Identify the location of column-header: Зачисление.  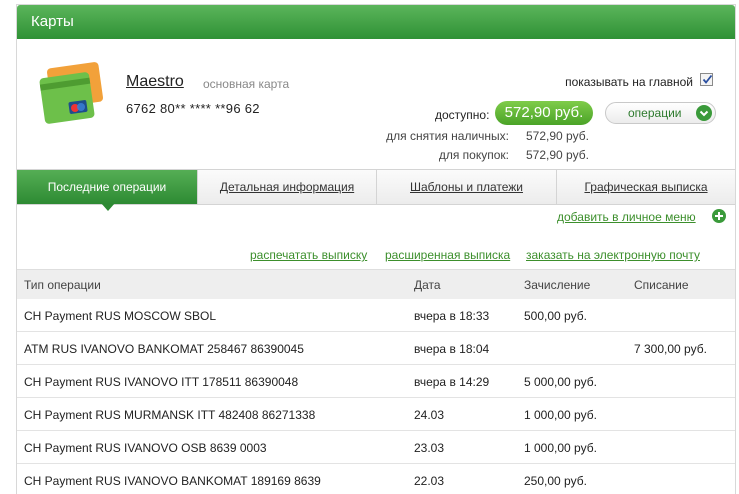
(557, 285).